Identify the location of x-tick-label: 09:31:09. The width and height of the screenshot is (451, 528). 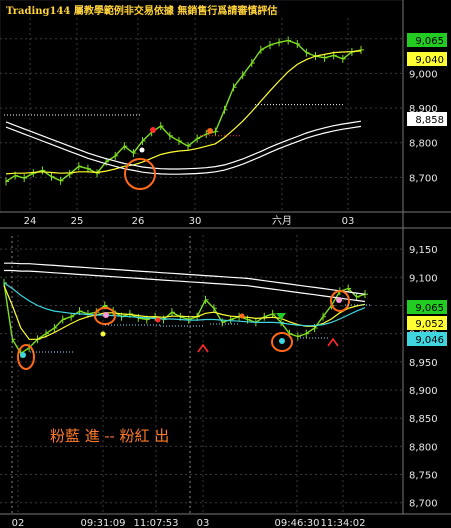
(103, 523).